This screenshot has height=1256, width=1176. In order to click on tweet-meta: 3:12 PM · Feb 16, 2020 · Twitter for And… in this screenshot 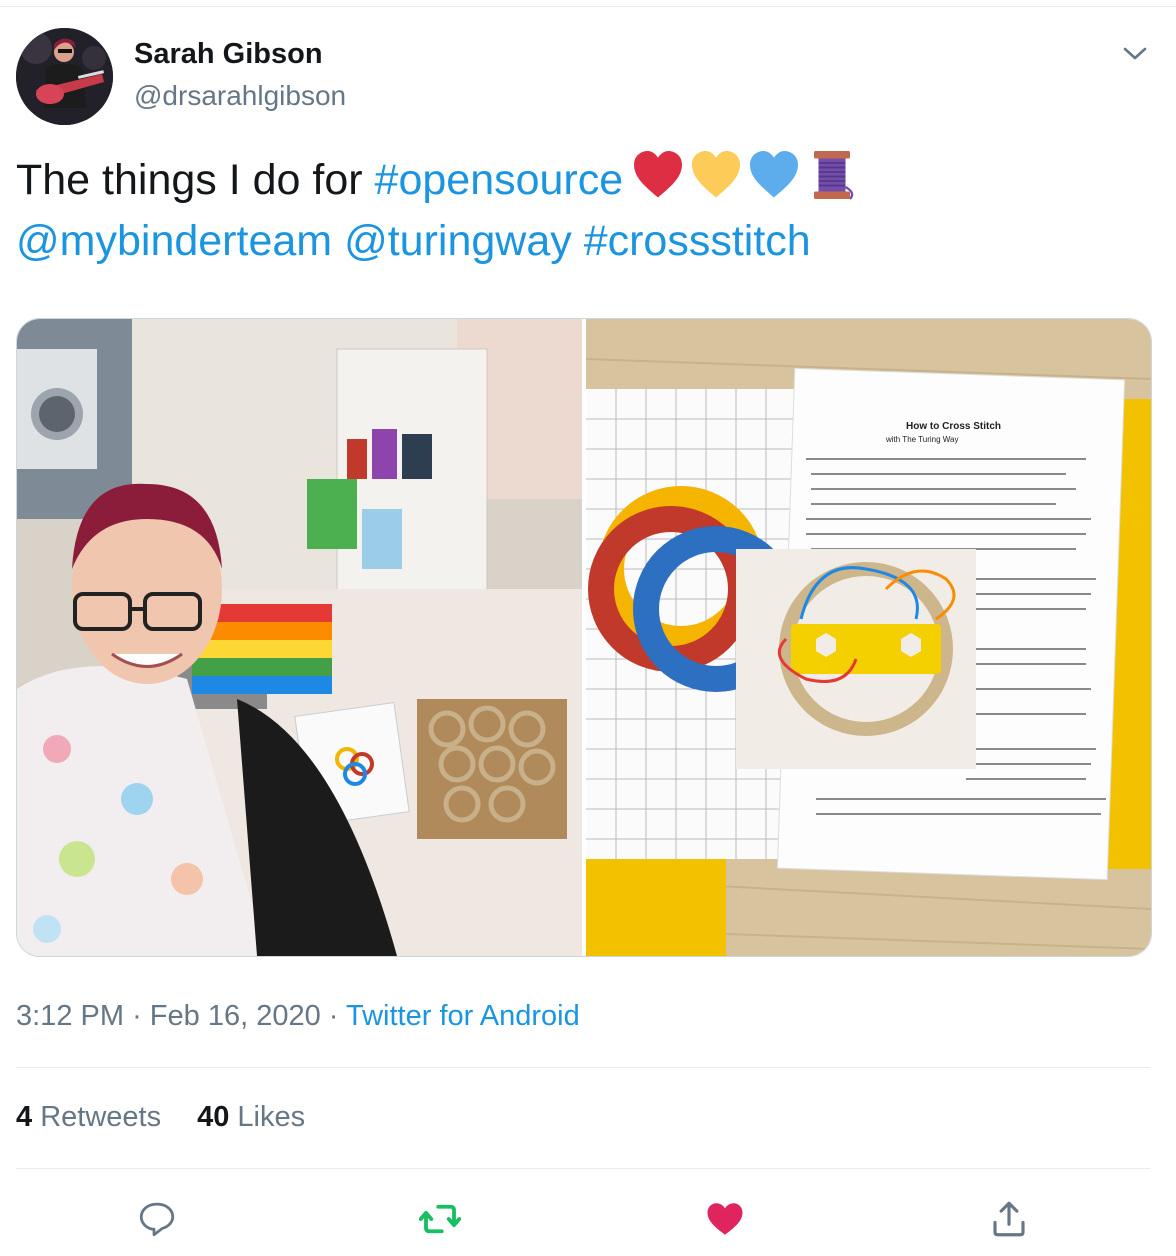, I will do `click(298, 1016)`.